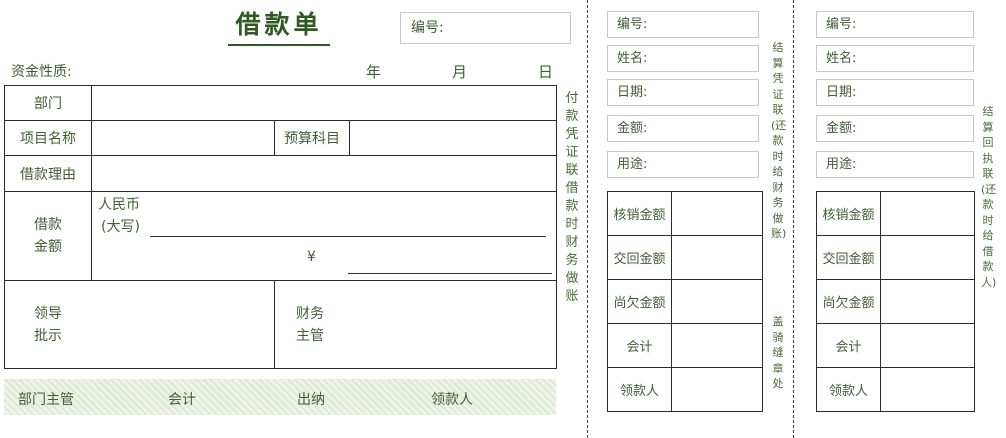 This screenshot has height=438, width=1006. What do you see at coordinates (927, 213) in the screenshot?
I see `stub2-writeoff-field` at bounding box center [927, 213].